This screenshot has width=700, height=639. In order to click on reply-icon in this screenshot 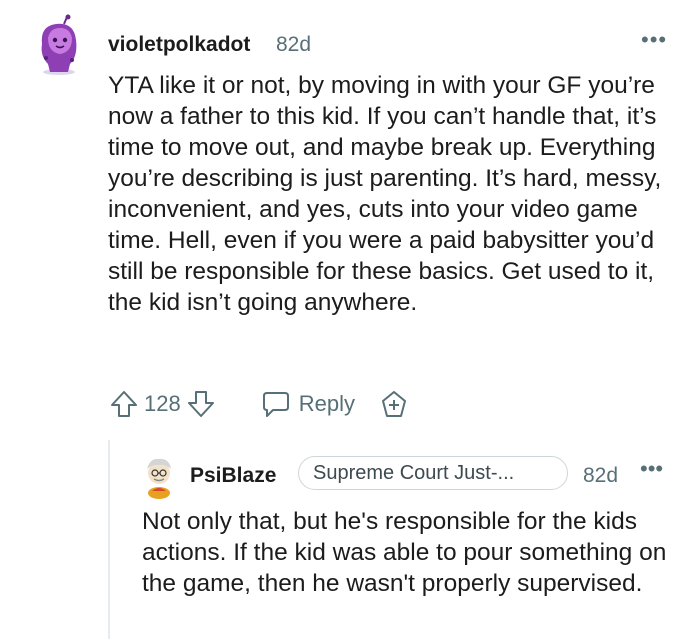, I will do `click(276, 404)`.